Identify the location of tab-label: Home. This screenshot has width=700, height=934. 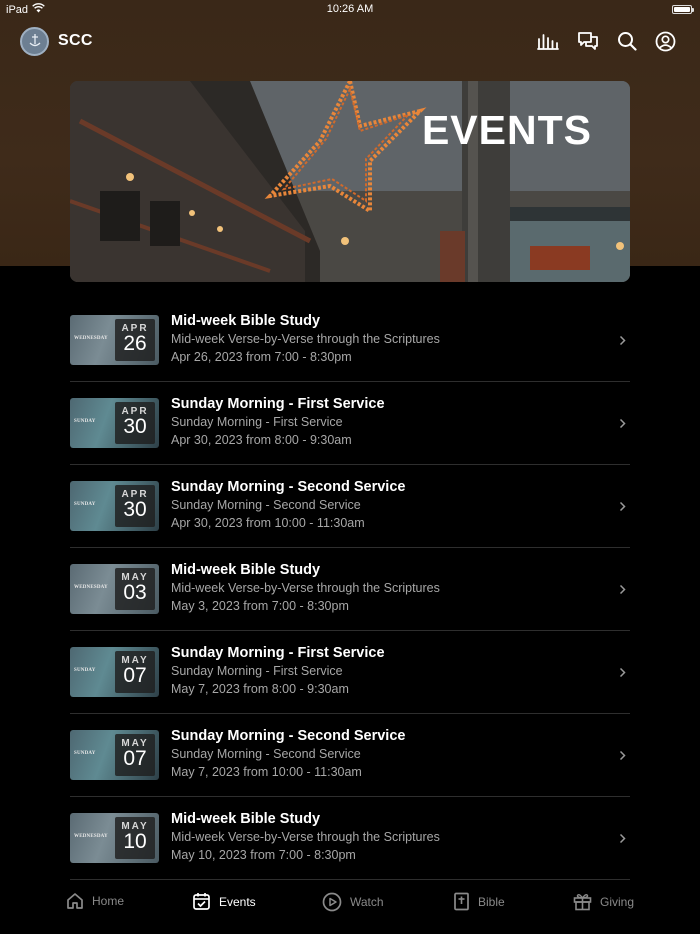
(108, 901).